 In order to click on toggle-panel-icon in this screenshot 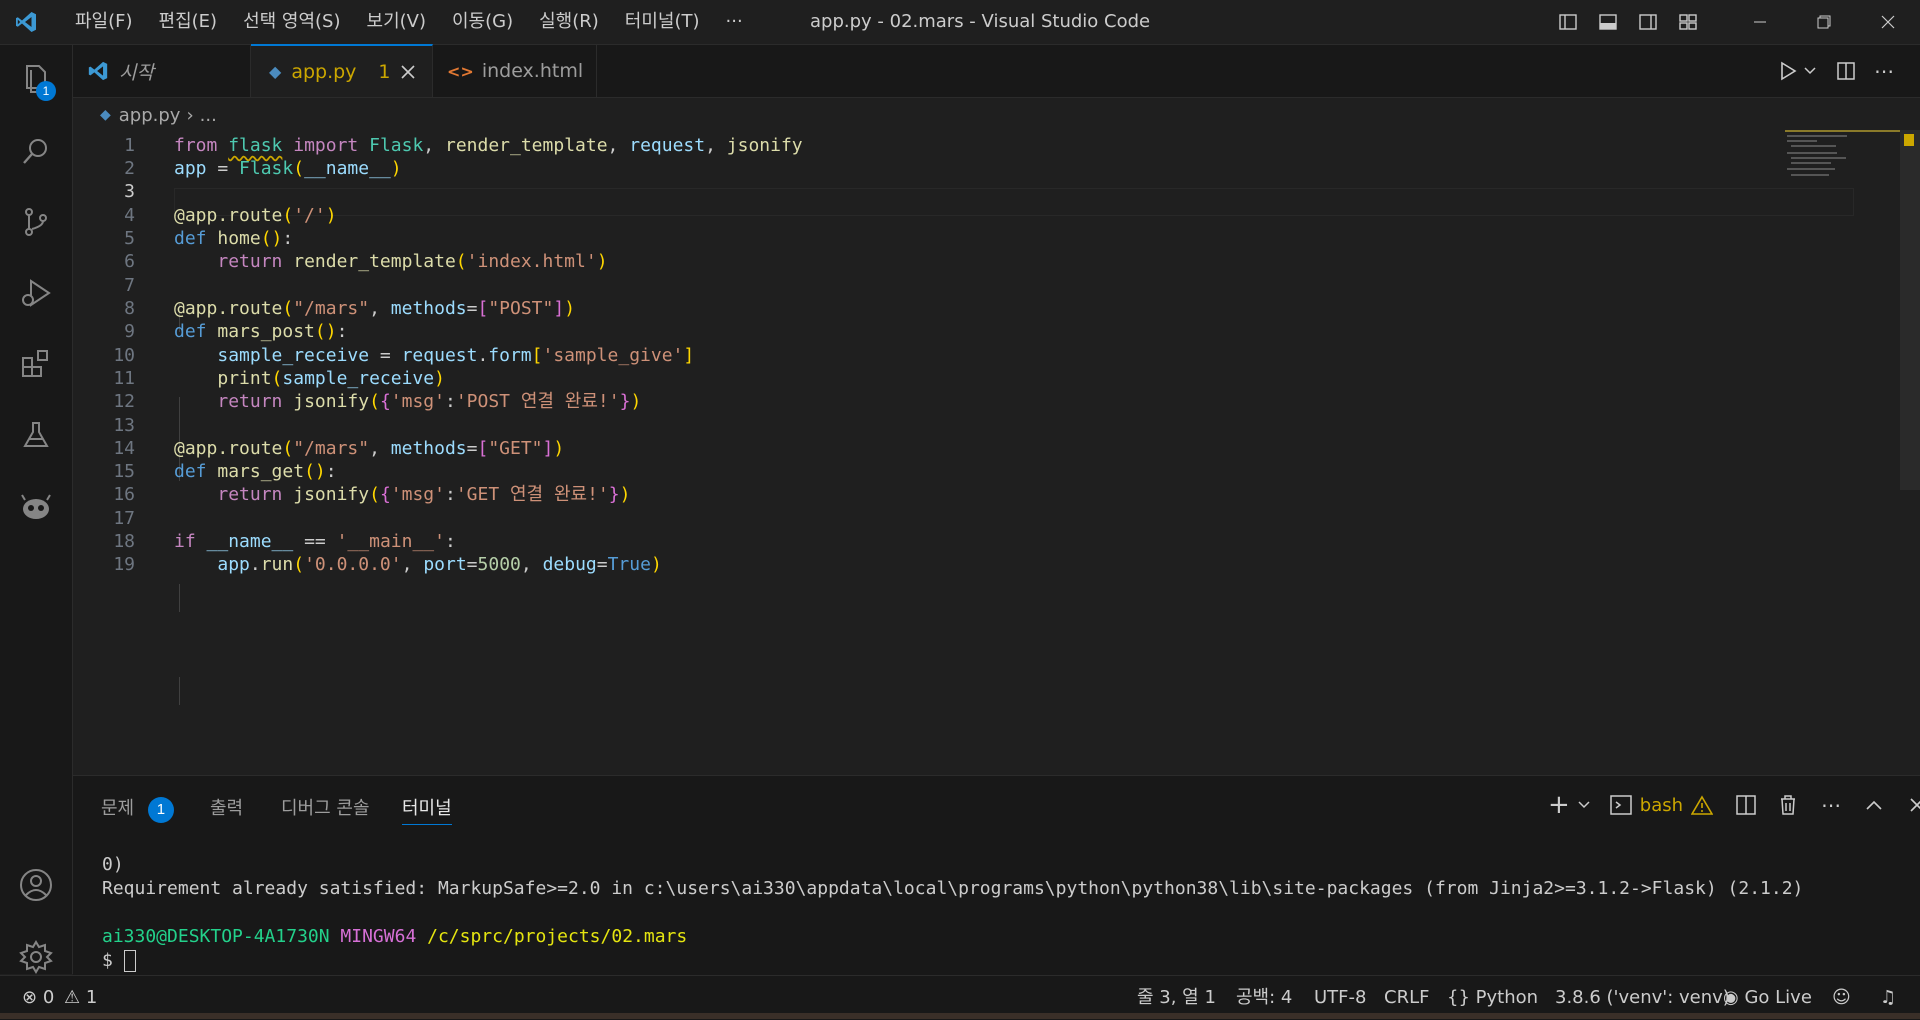, I will do `click(1608, 22)`.